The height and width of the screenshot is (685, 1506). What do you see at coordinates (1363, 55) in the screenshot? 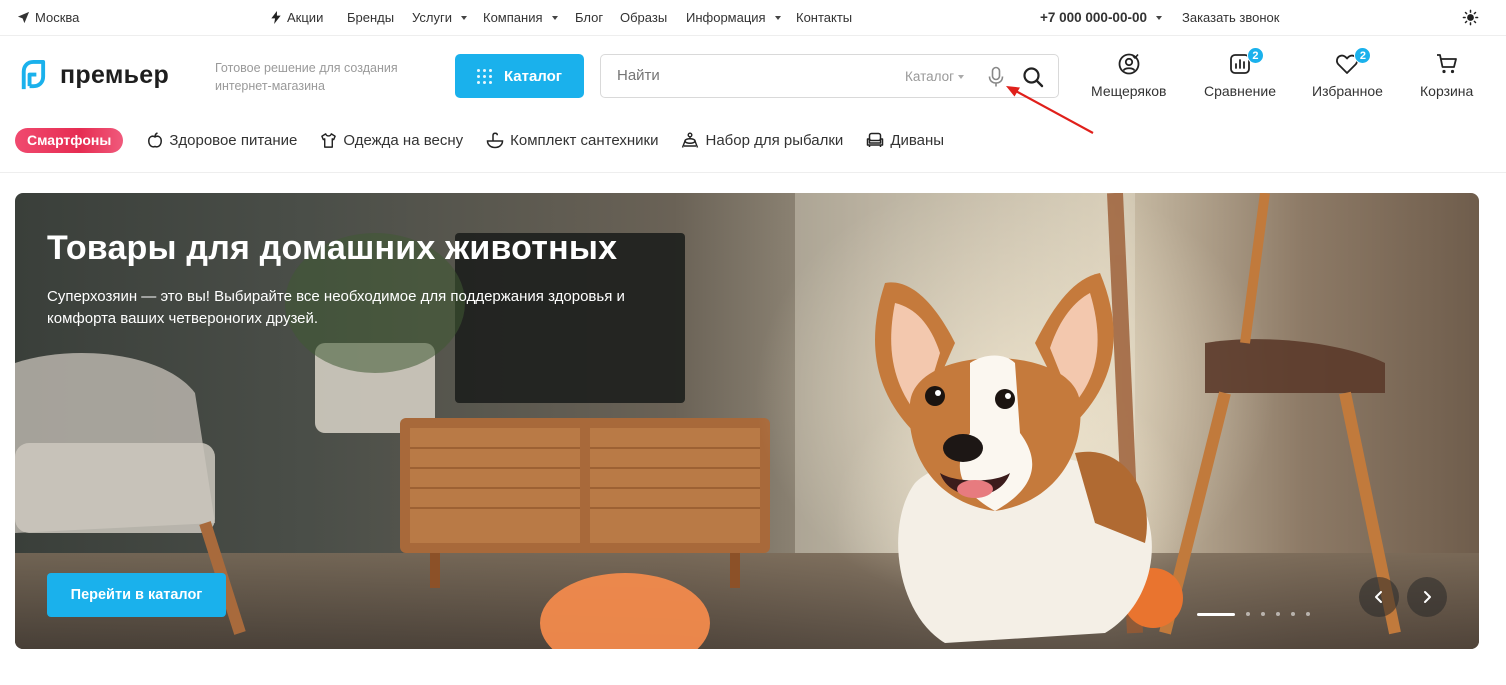
I see `favorites-count-badge: 2` at bounding box center [1363, 55].